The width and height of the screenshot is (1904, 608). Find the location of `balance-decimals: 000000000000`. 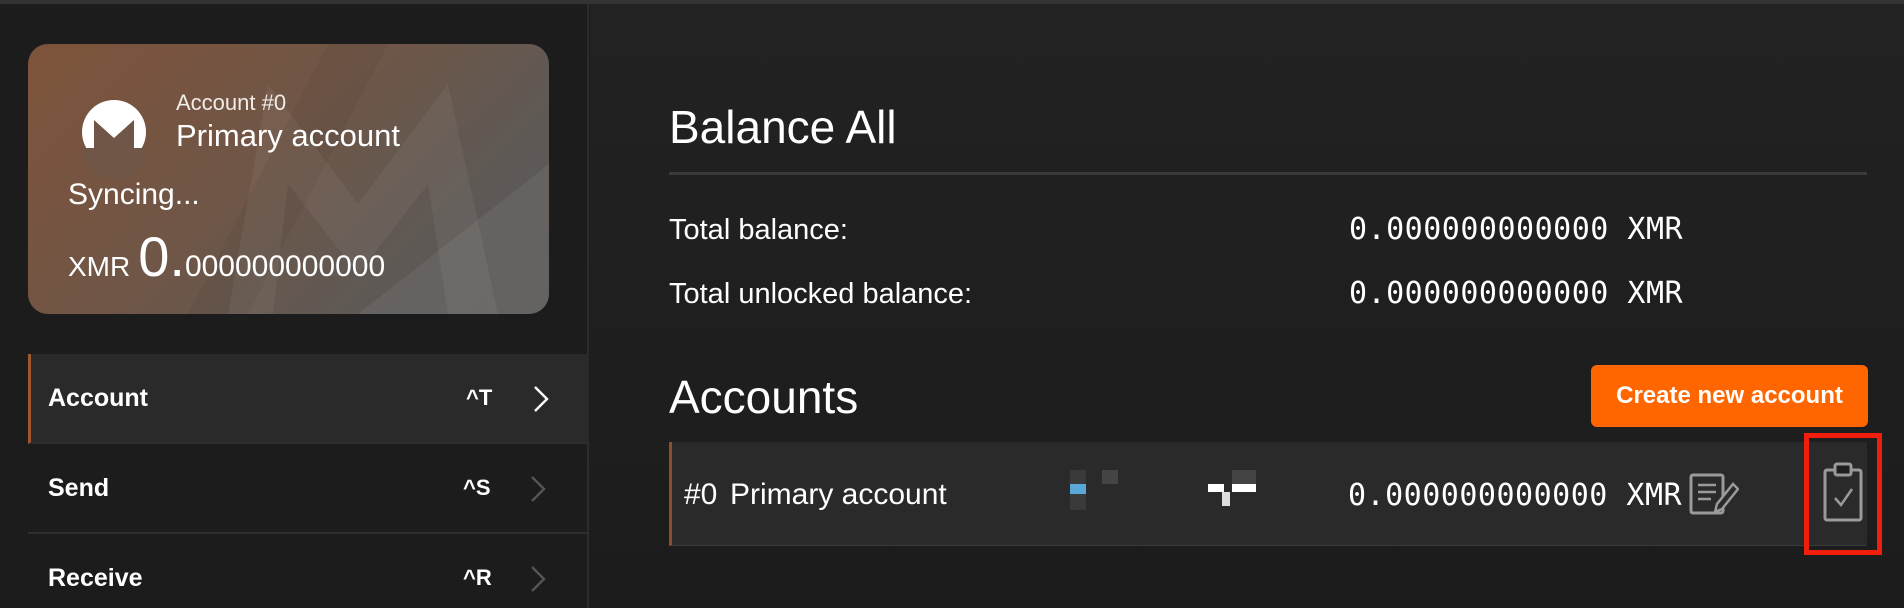

balance-decimals: 000000000000 is located at coordinates (285, 266).